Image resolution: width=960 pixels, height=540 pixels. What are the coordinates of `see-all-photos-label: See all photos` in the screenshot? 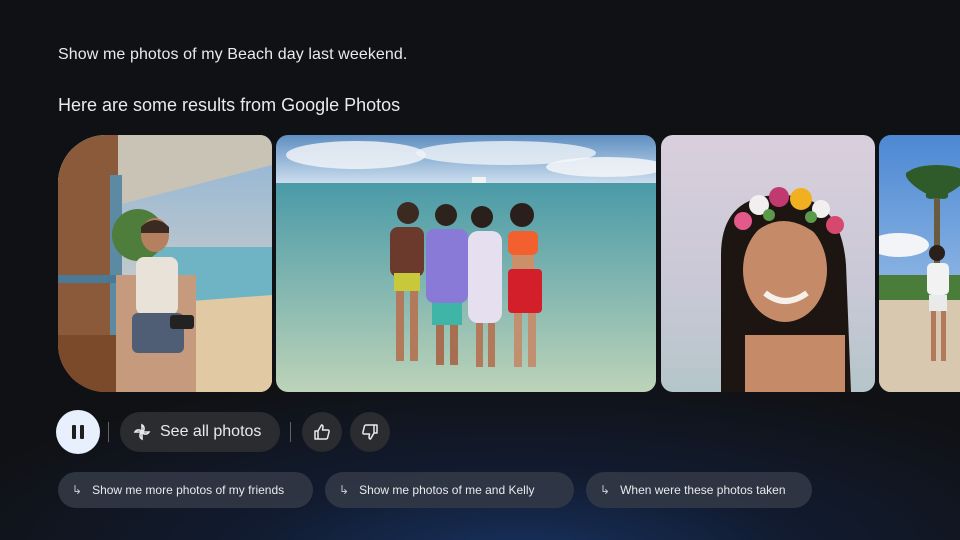 It's located at (211, 431).